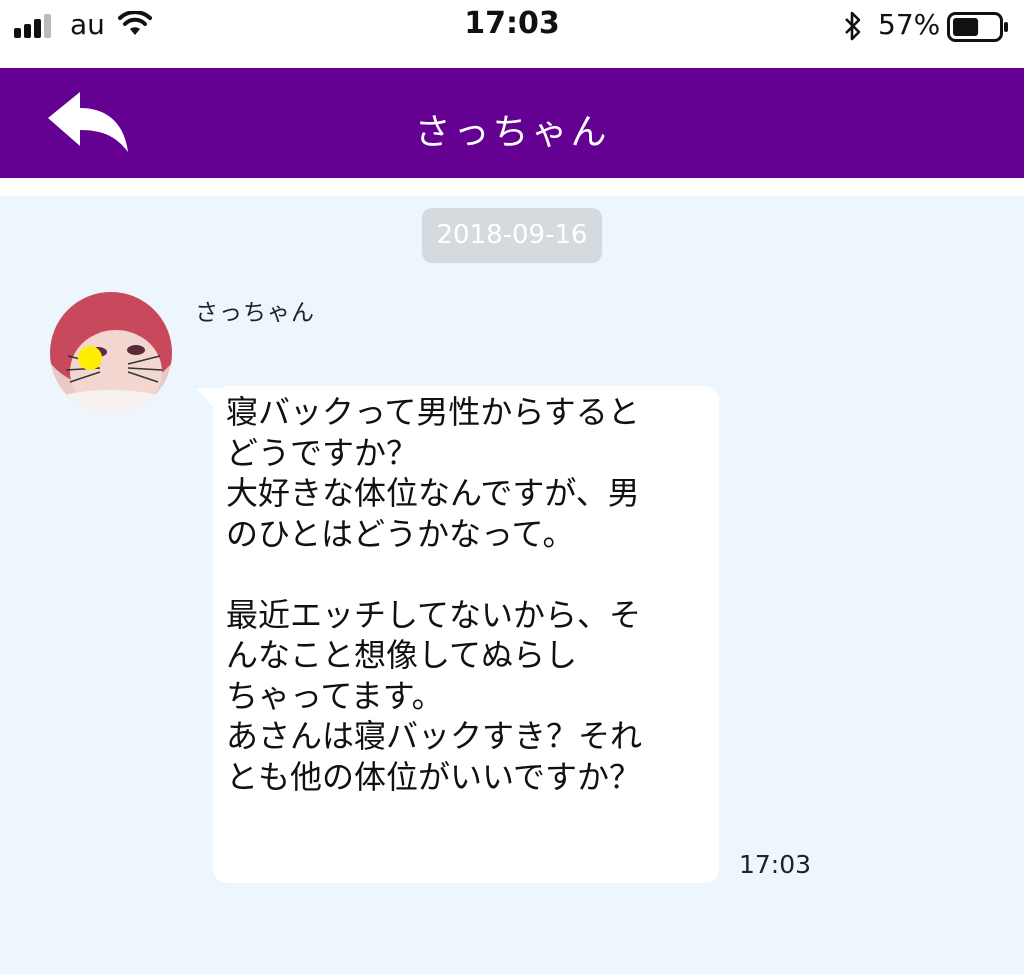 This screenshot has height=978, width=1024. I want to click on status-time: 17:03, so click(512, 23).